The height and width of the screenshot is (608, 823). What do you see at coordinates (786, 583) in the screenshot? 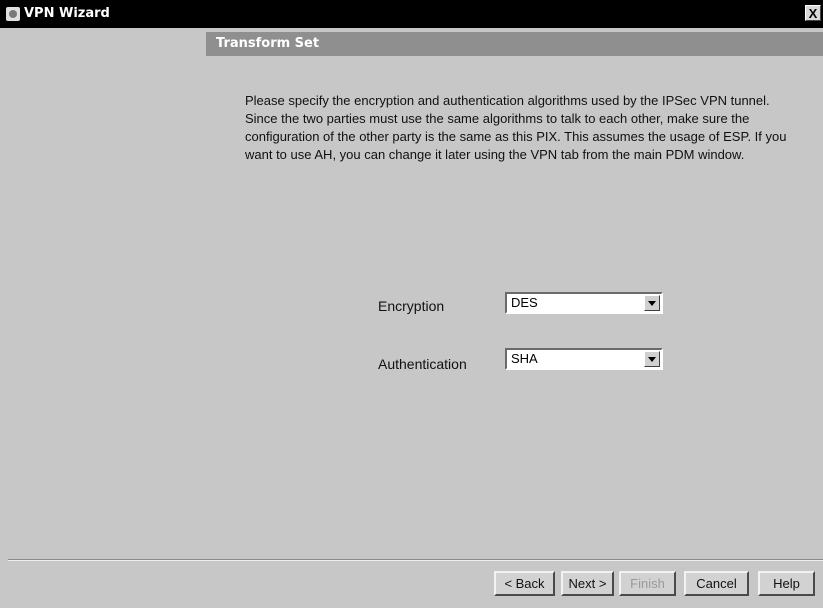
I see `help-button: Help` at bounding box center [786, 583].